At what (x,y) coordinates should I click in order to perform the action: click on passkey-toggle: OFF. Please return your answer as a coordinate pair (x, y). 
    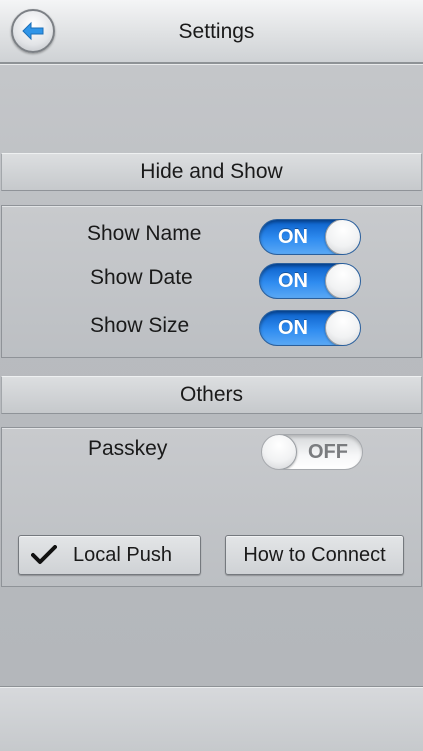
    Looking at the image, I should click on (312, 452).